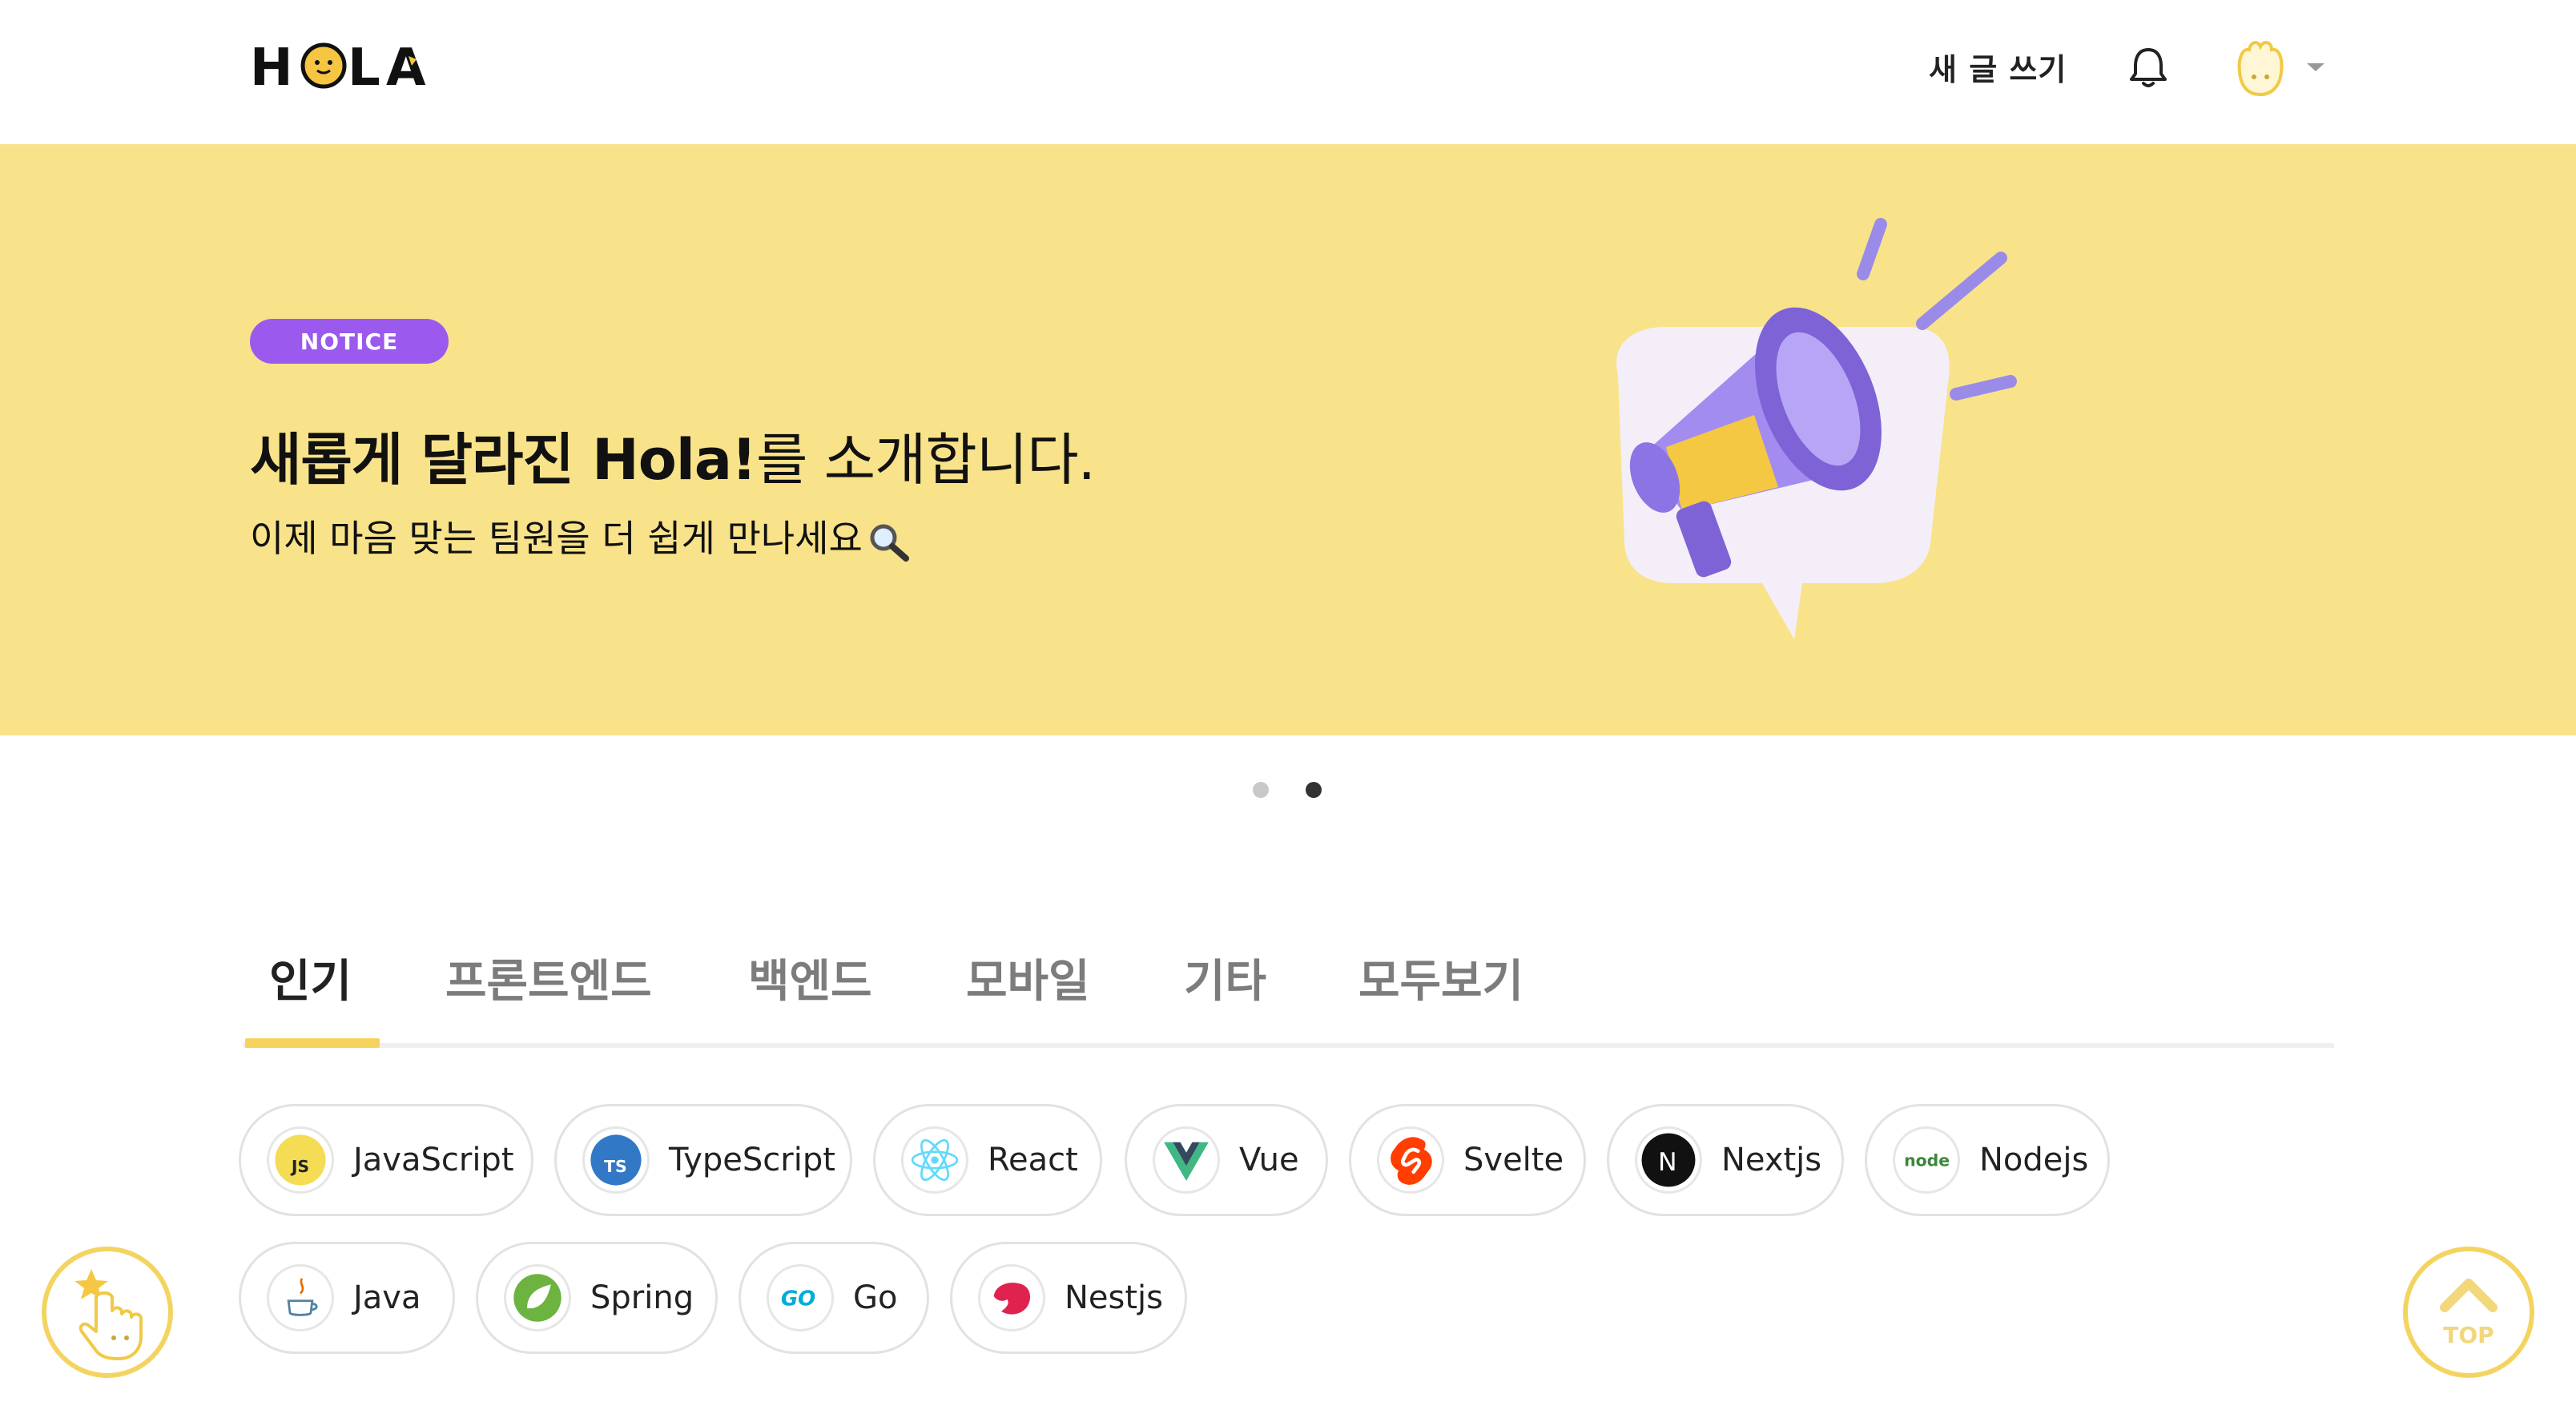 The height and width of the screenshot is (1418, 2576). I want to click on stack-label: TypeScript, so click(752, 1160).